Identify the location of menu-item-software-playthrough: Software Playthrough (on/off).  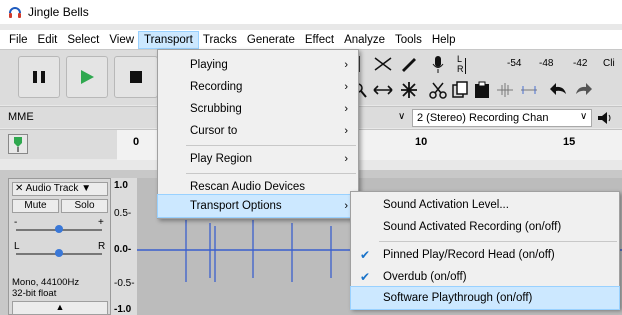
(485, 298).